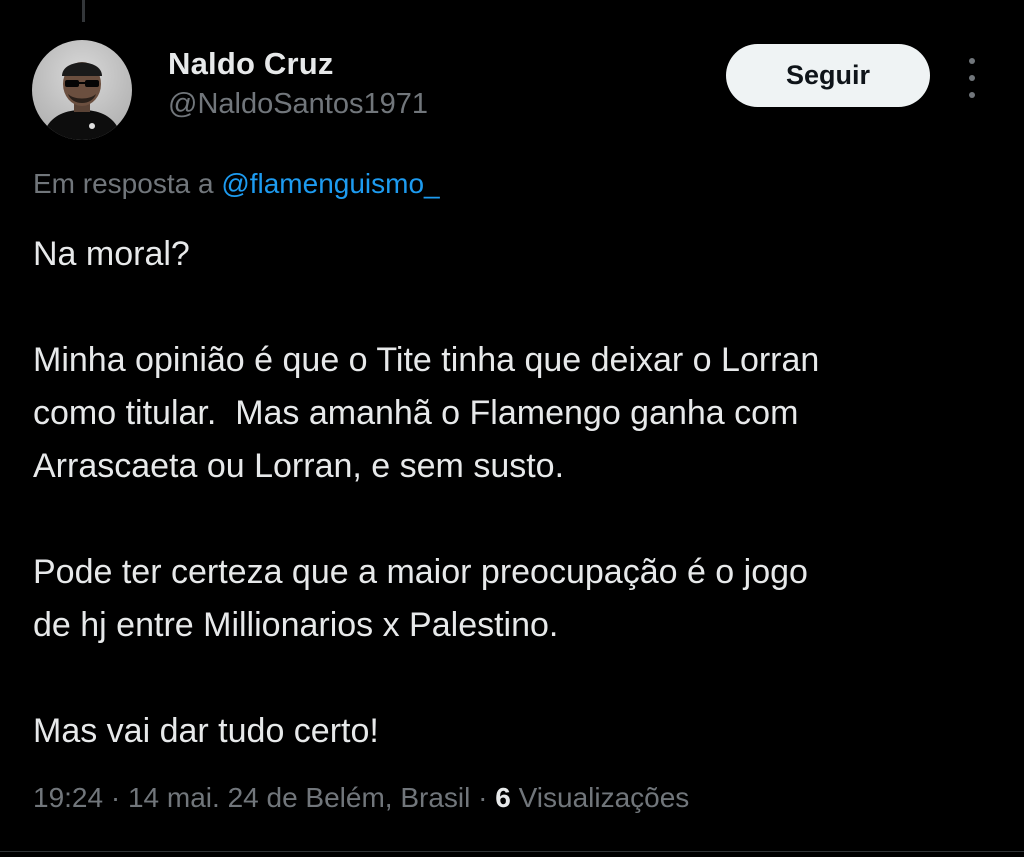  Describe the element at coordinates (251, 64) in the screenshot. I see `author-name: Naldo Cruz` at that location.